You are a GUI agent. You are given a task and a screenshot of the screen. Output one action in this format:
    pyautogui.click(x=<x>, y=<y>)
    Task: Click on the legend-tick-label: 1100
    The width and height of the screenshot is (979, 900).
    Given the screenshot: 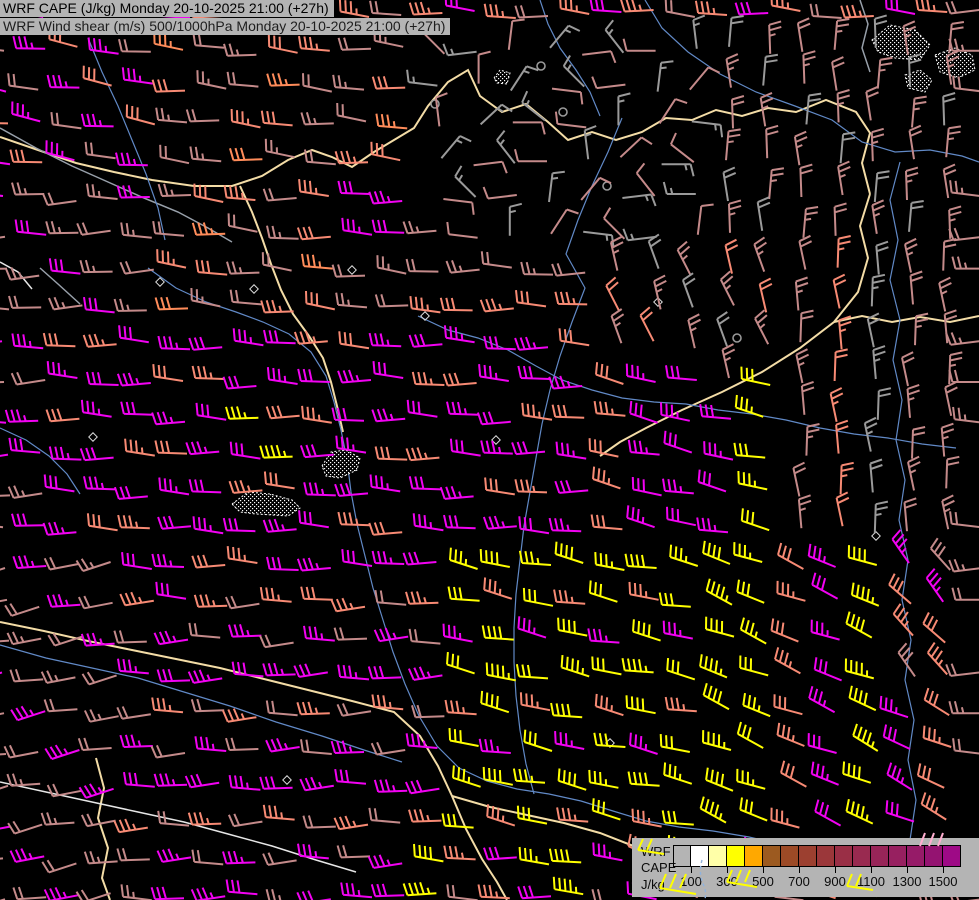 What is the action you would take?
    pyautogui.click(x=871, y=881)
    